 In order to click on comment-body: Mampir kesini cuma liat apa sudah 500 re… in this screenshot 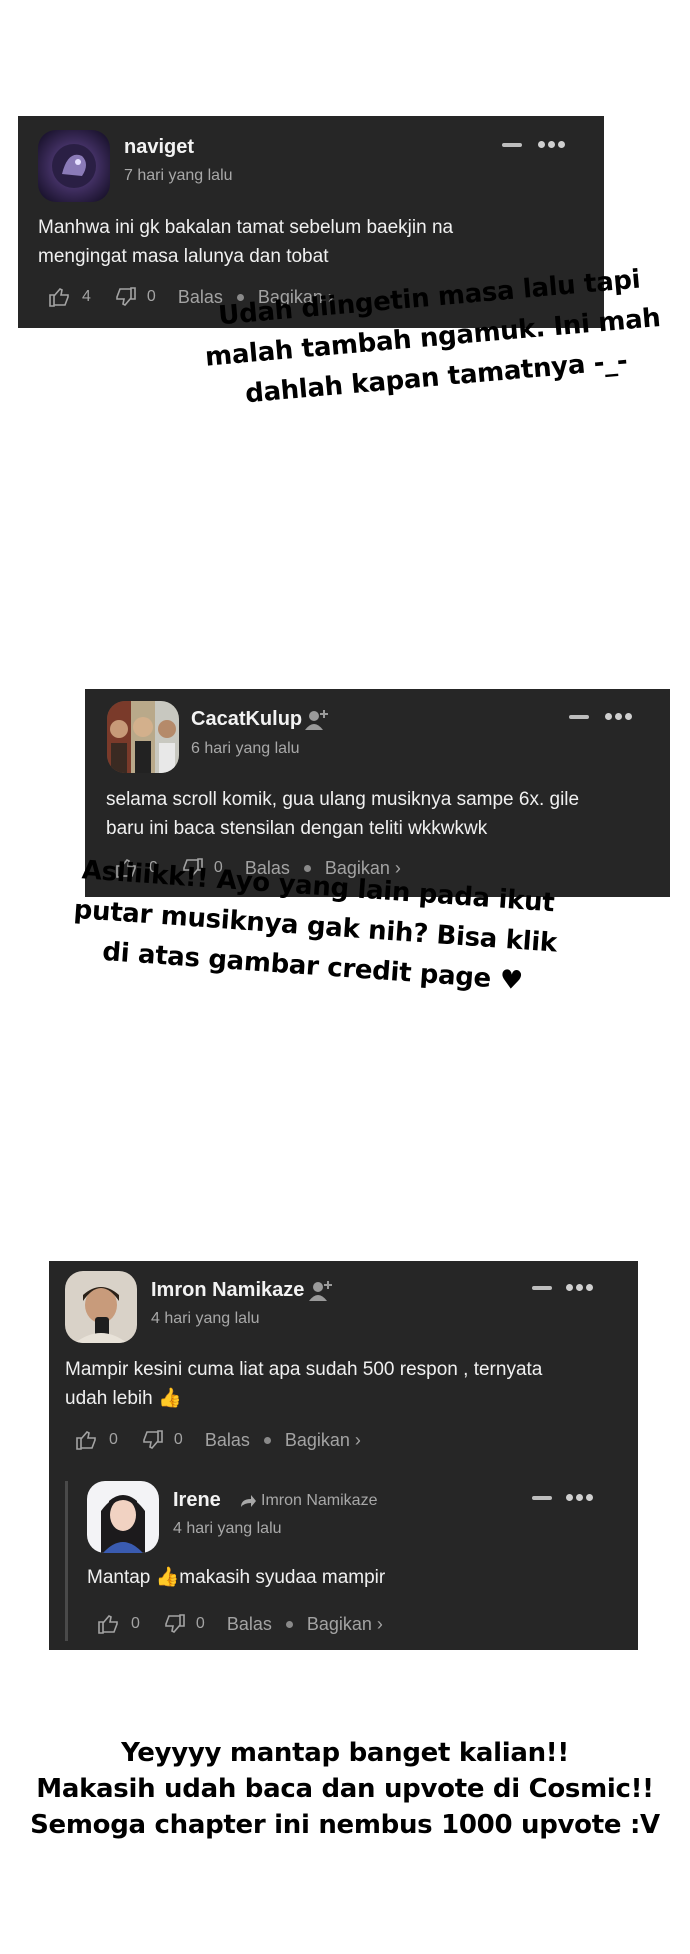, I will do `click(303, 1384)`.